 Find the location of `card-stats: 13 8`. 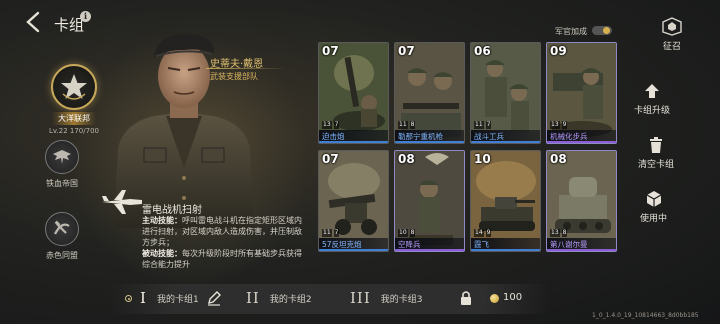

card-stats: 13 8 is located at coordinates (559, 233).